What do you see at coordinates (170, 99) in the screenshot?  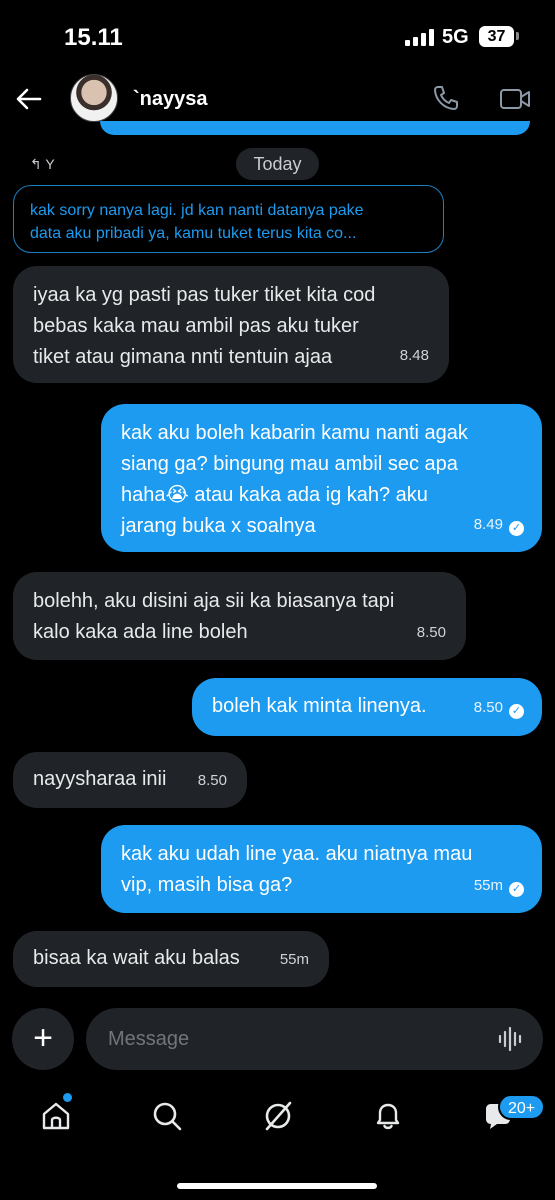 I see `contact-name: `nayysa` at bounding box center [170, 99].